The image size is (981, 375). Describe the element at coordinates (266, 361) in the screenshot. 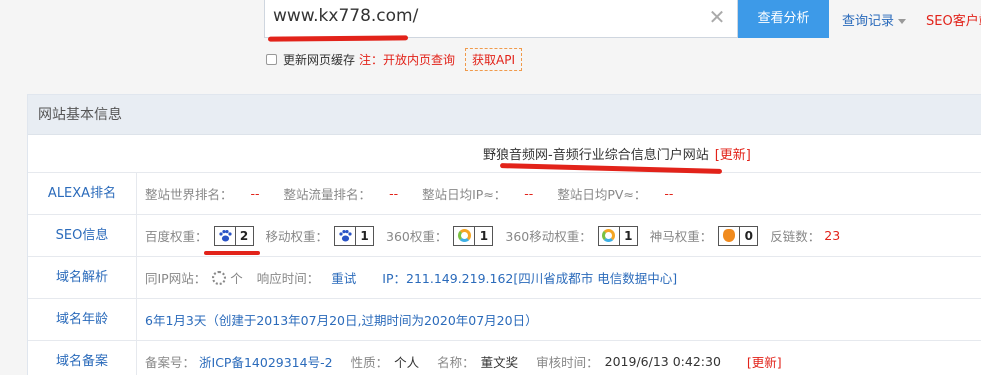

I see `icp-number-value: 浙ICP备14029314号-2` at that location.